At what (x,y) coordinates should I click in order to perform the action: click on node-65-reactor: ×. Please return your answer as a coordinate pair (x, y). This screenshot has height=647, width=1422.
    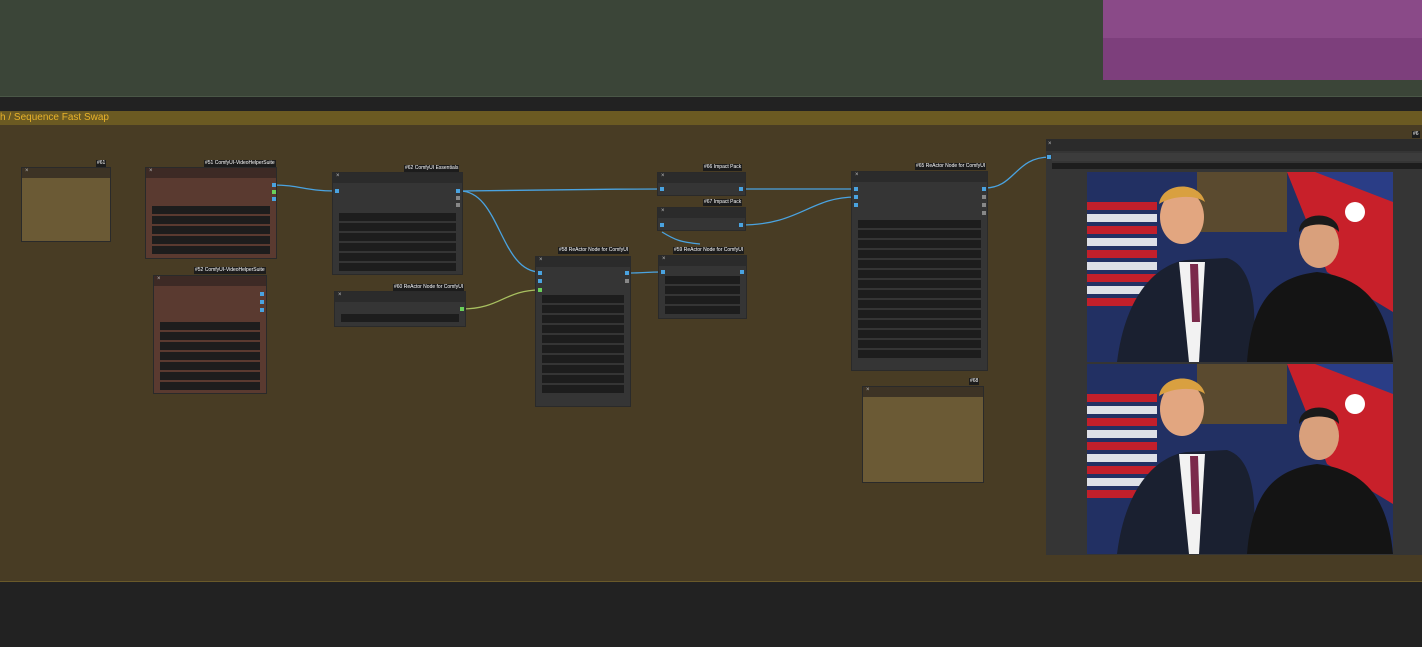
    Looking at the image, I should click on (919, 271).